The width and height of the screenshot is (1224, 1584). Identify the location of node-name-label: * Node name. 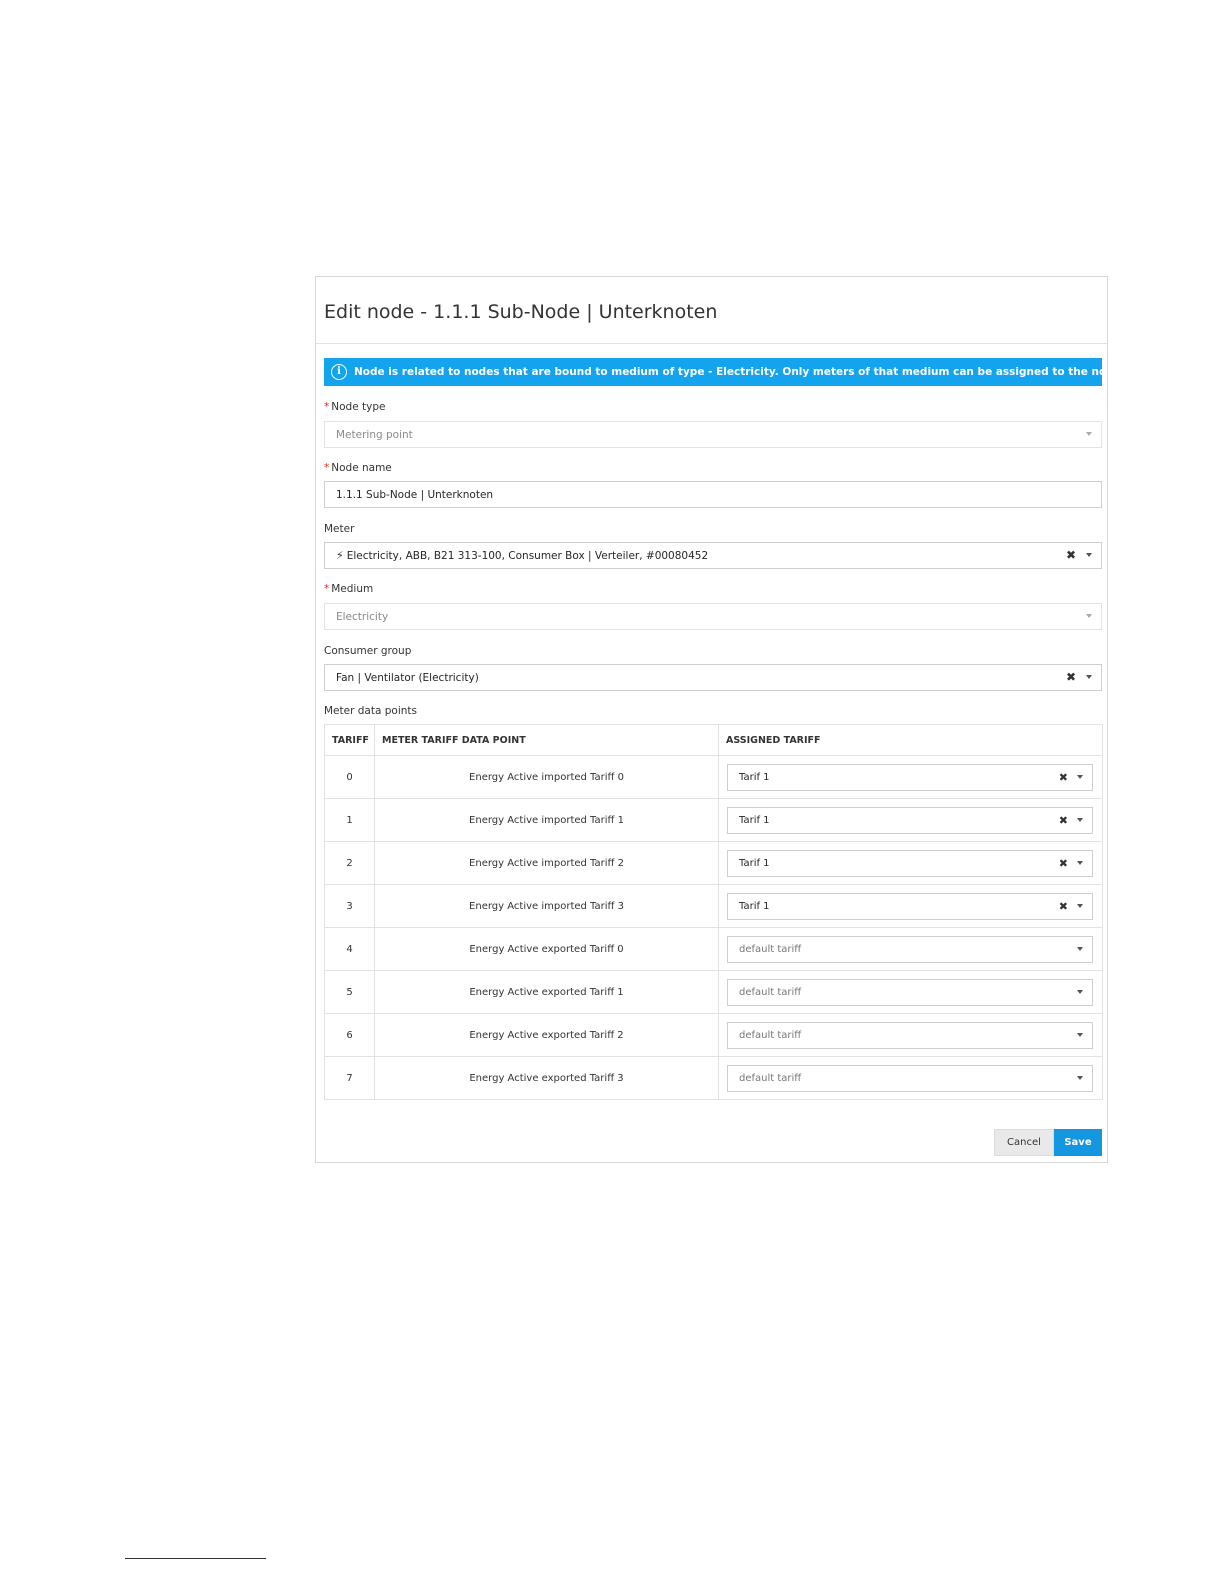
(358, 468).